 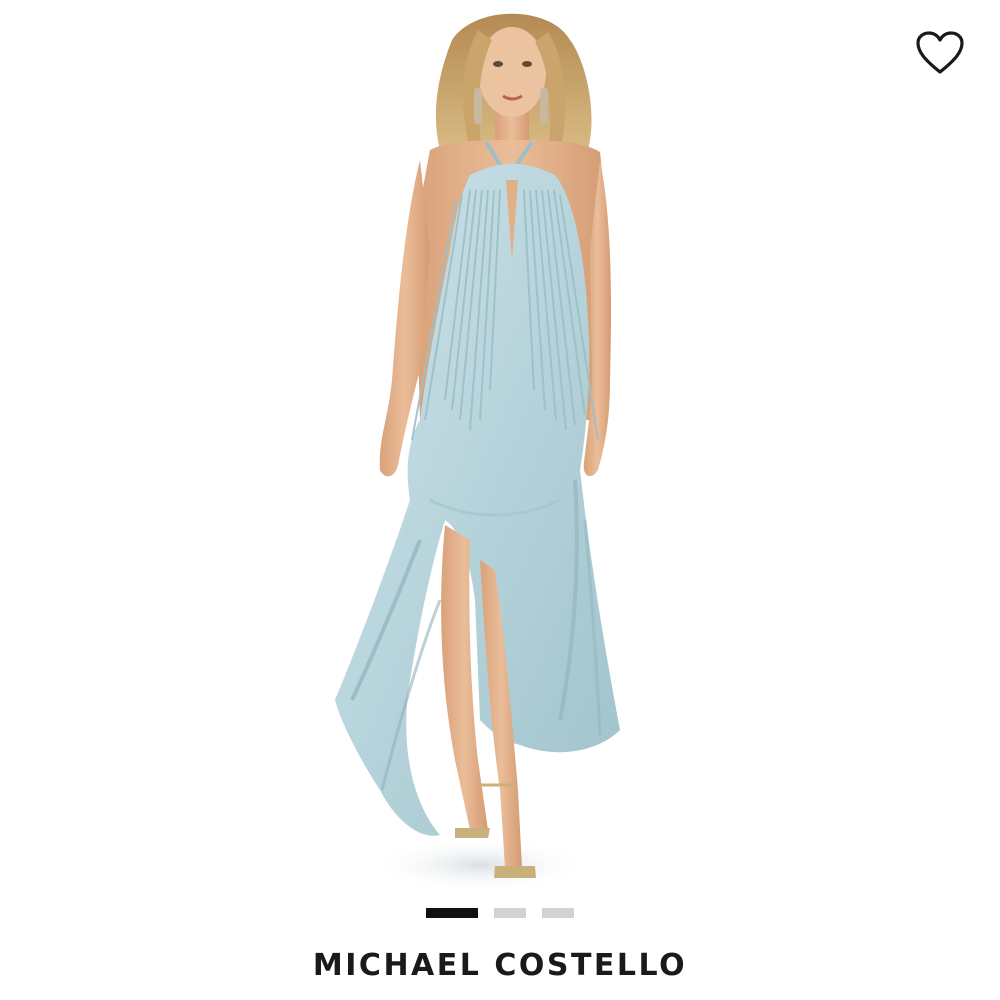 I want to click on heart-outline-icon, so click(x=940, y=52).